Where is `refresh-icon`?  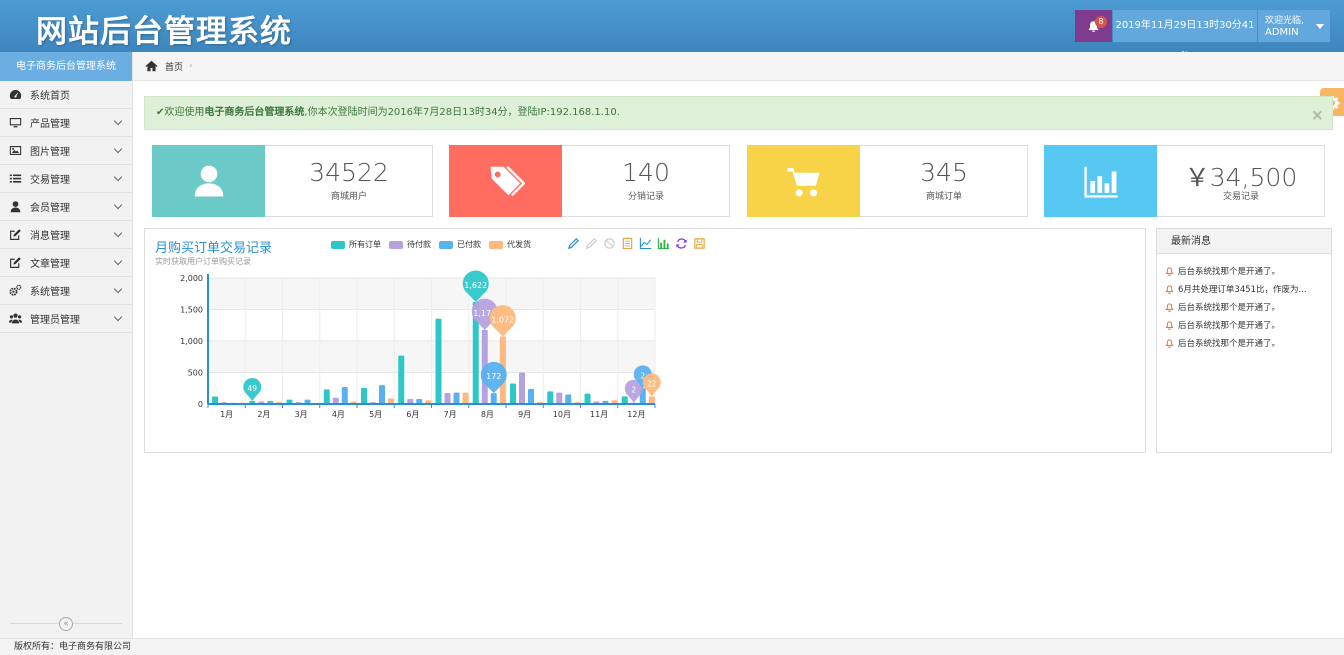 refresh-icon is located at coordinates (681, 243).